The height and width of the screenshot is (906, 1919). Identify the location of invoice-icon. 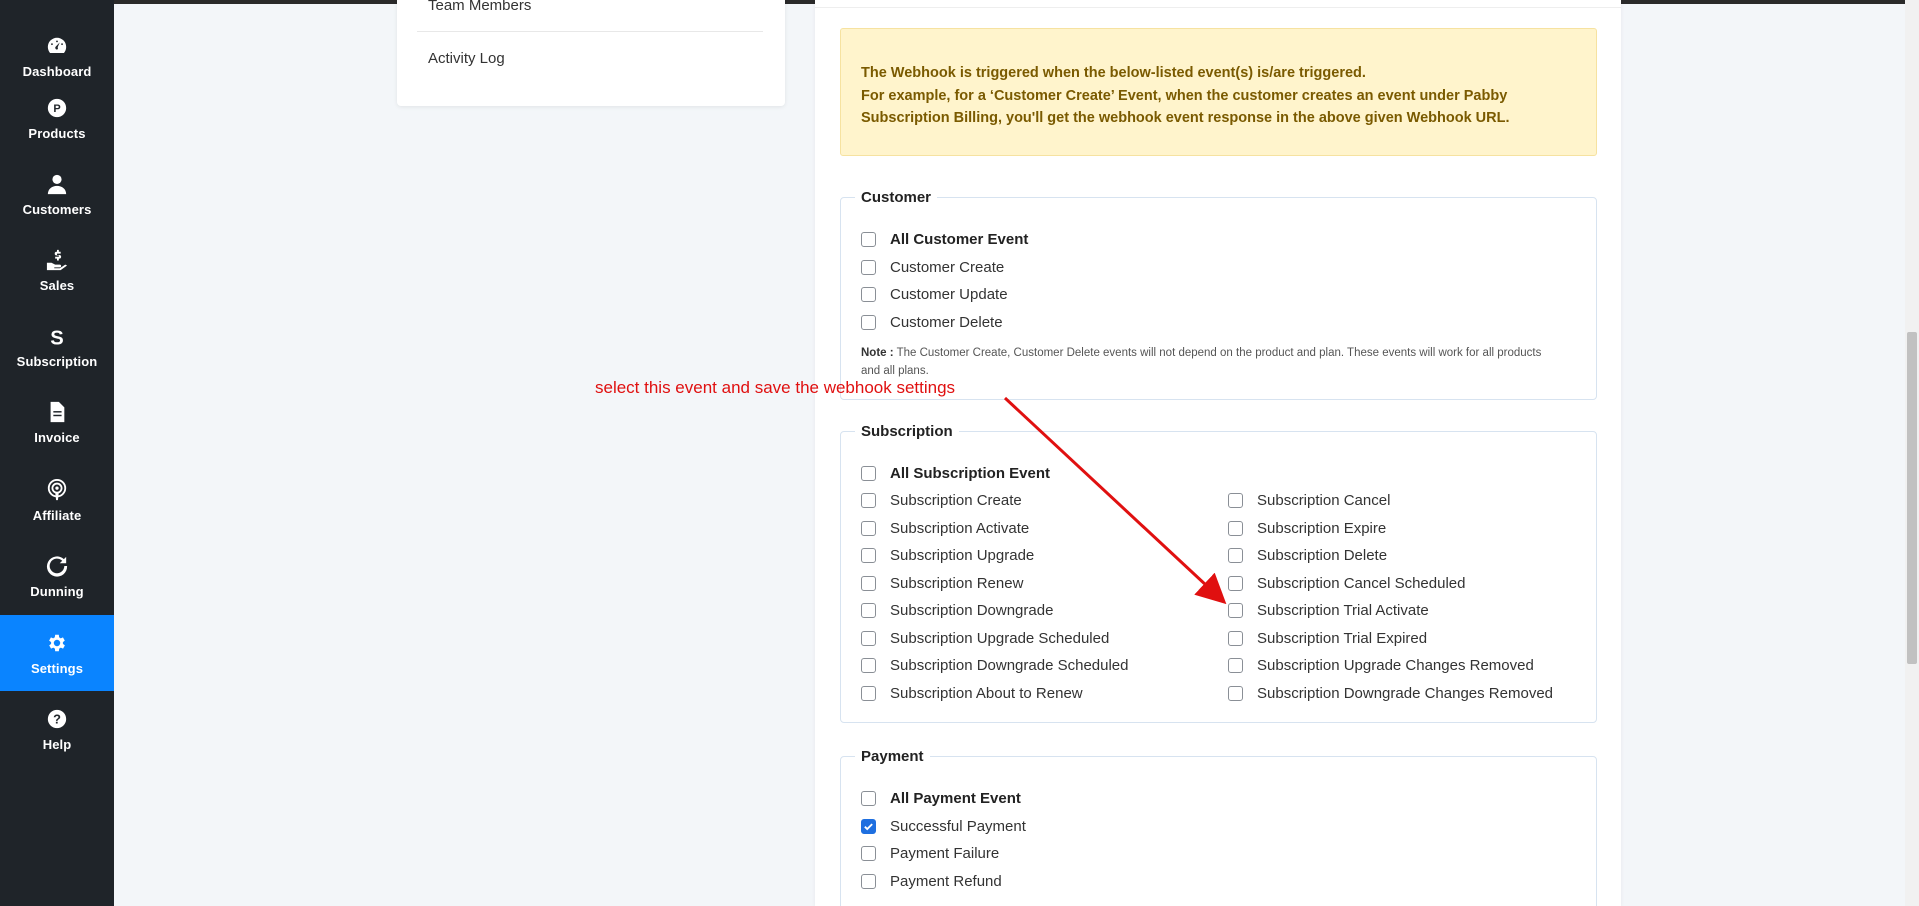
(57, 412).